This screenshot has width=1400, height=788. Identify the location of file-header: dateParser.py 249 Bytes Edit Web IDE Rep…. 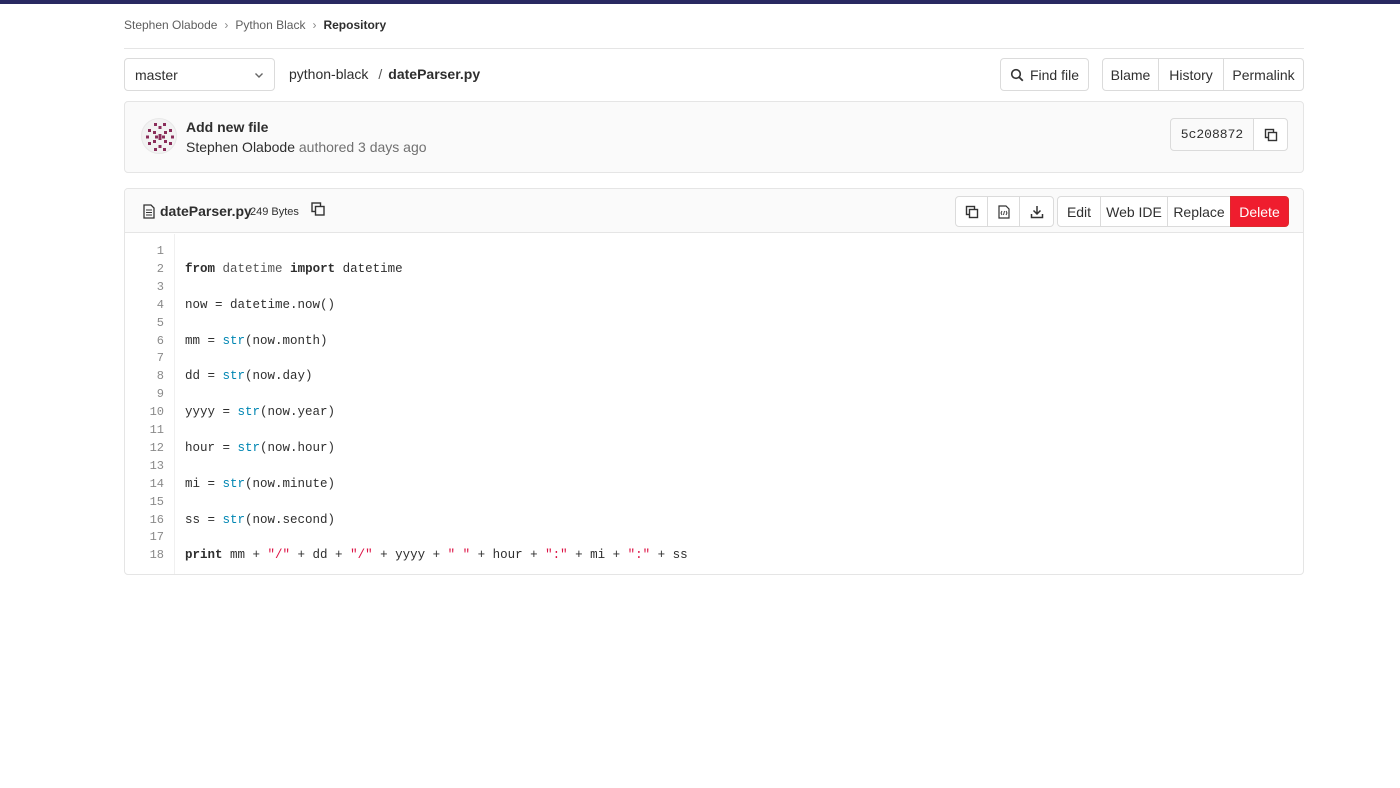
(714, 211).